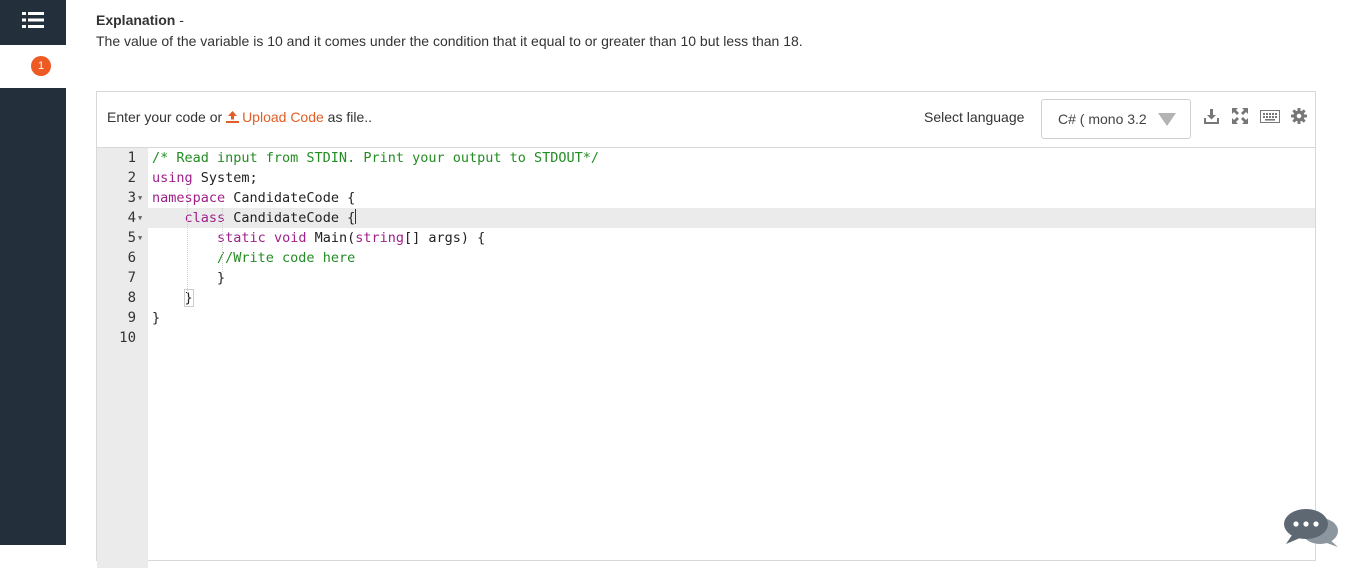 The height and width of the screenshot is (568, 1345). Describe the element at coordinates (706, 238) in the screenshot. I see `code-line: 5 ▼ static void Main(string[] args) {` at that location.